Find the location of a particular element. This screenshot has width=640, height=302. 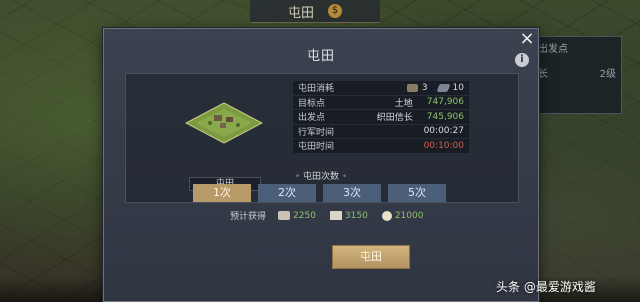

info-row-cost: 屯田消耗 3 10 is located at coordinates (381, 88).